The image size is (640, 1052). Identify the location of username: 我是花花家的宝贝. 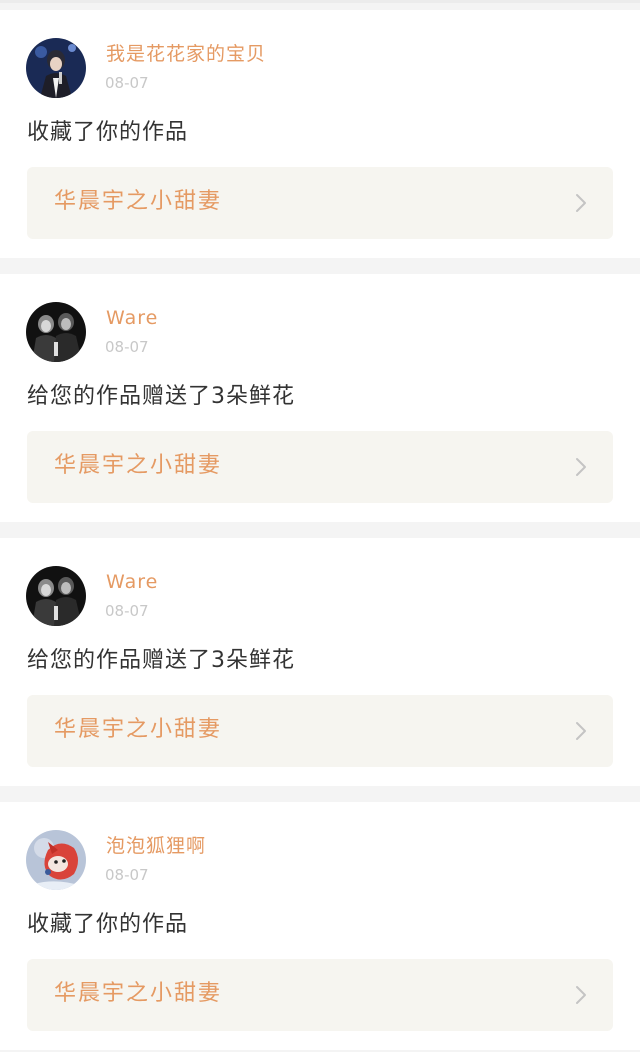
(186, 54).